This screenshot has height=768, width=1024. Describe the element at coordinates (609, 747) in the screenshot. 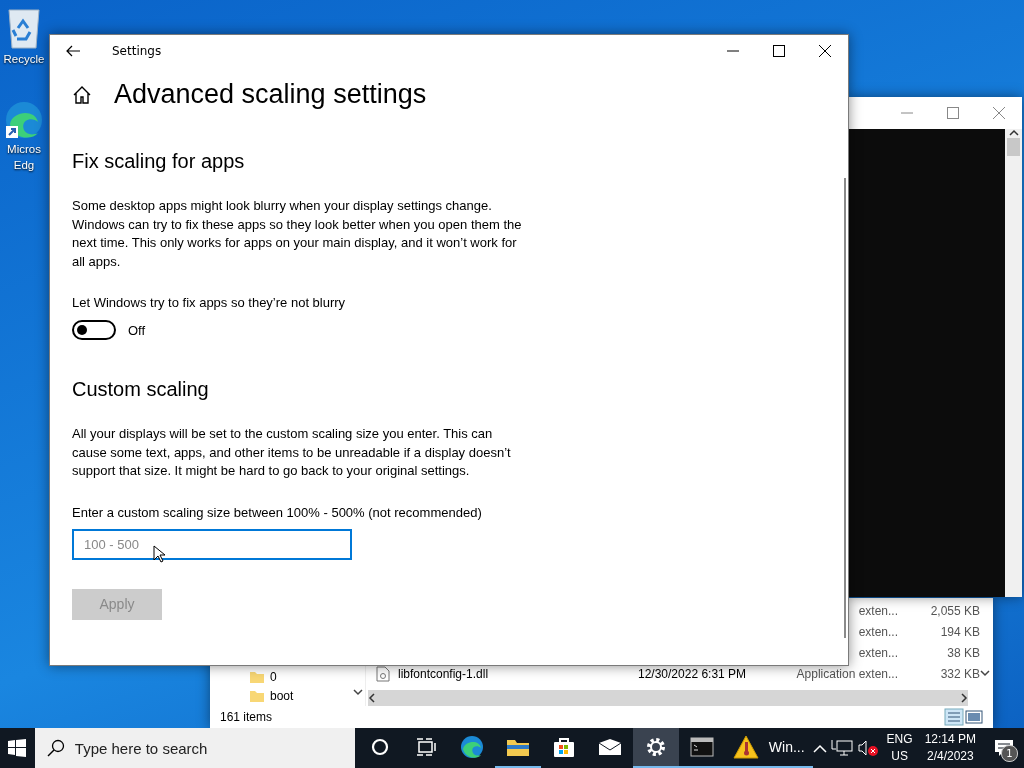

I see `envelope-icon` at that location.